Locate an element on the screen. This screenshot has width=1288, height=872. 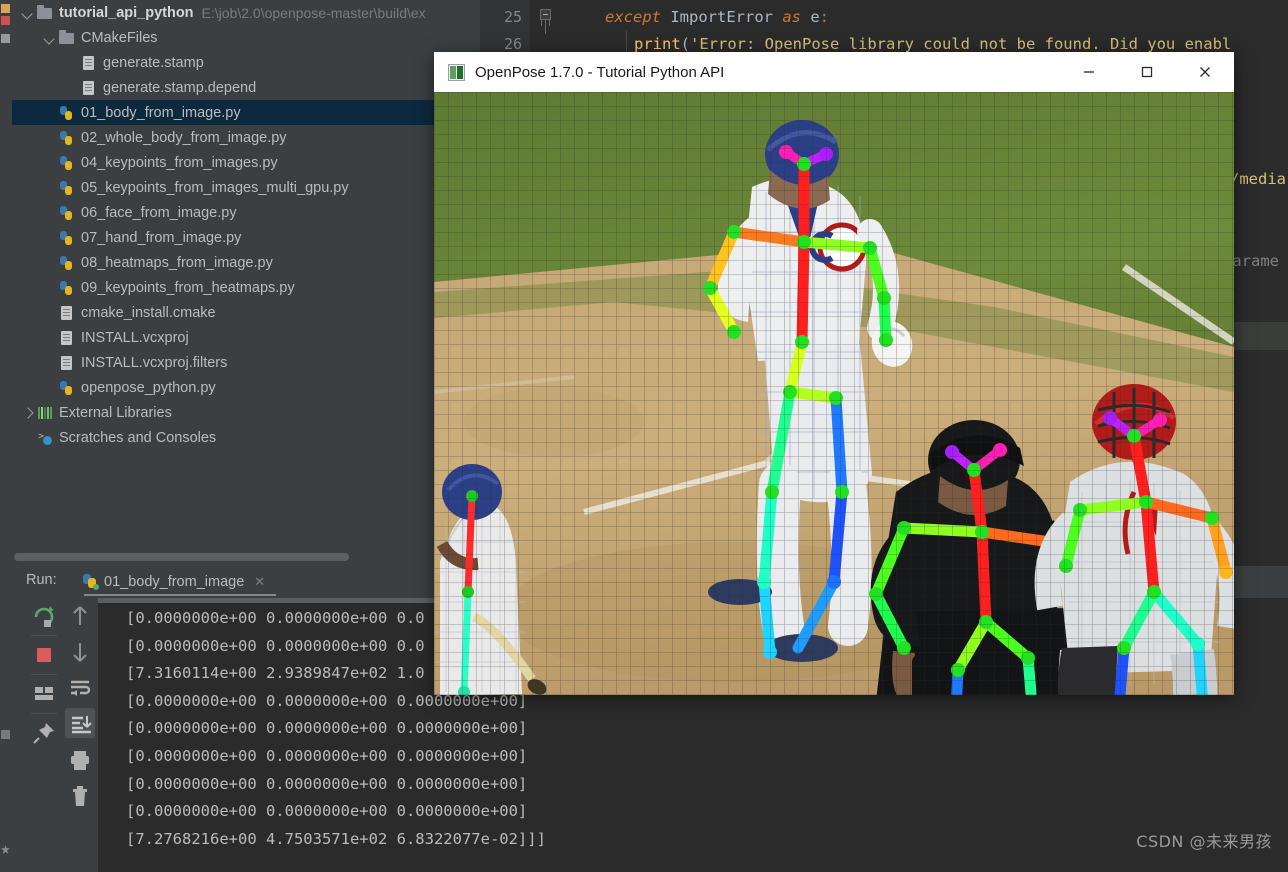
chevron-right-icon is located at coordinates (28, 413).